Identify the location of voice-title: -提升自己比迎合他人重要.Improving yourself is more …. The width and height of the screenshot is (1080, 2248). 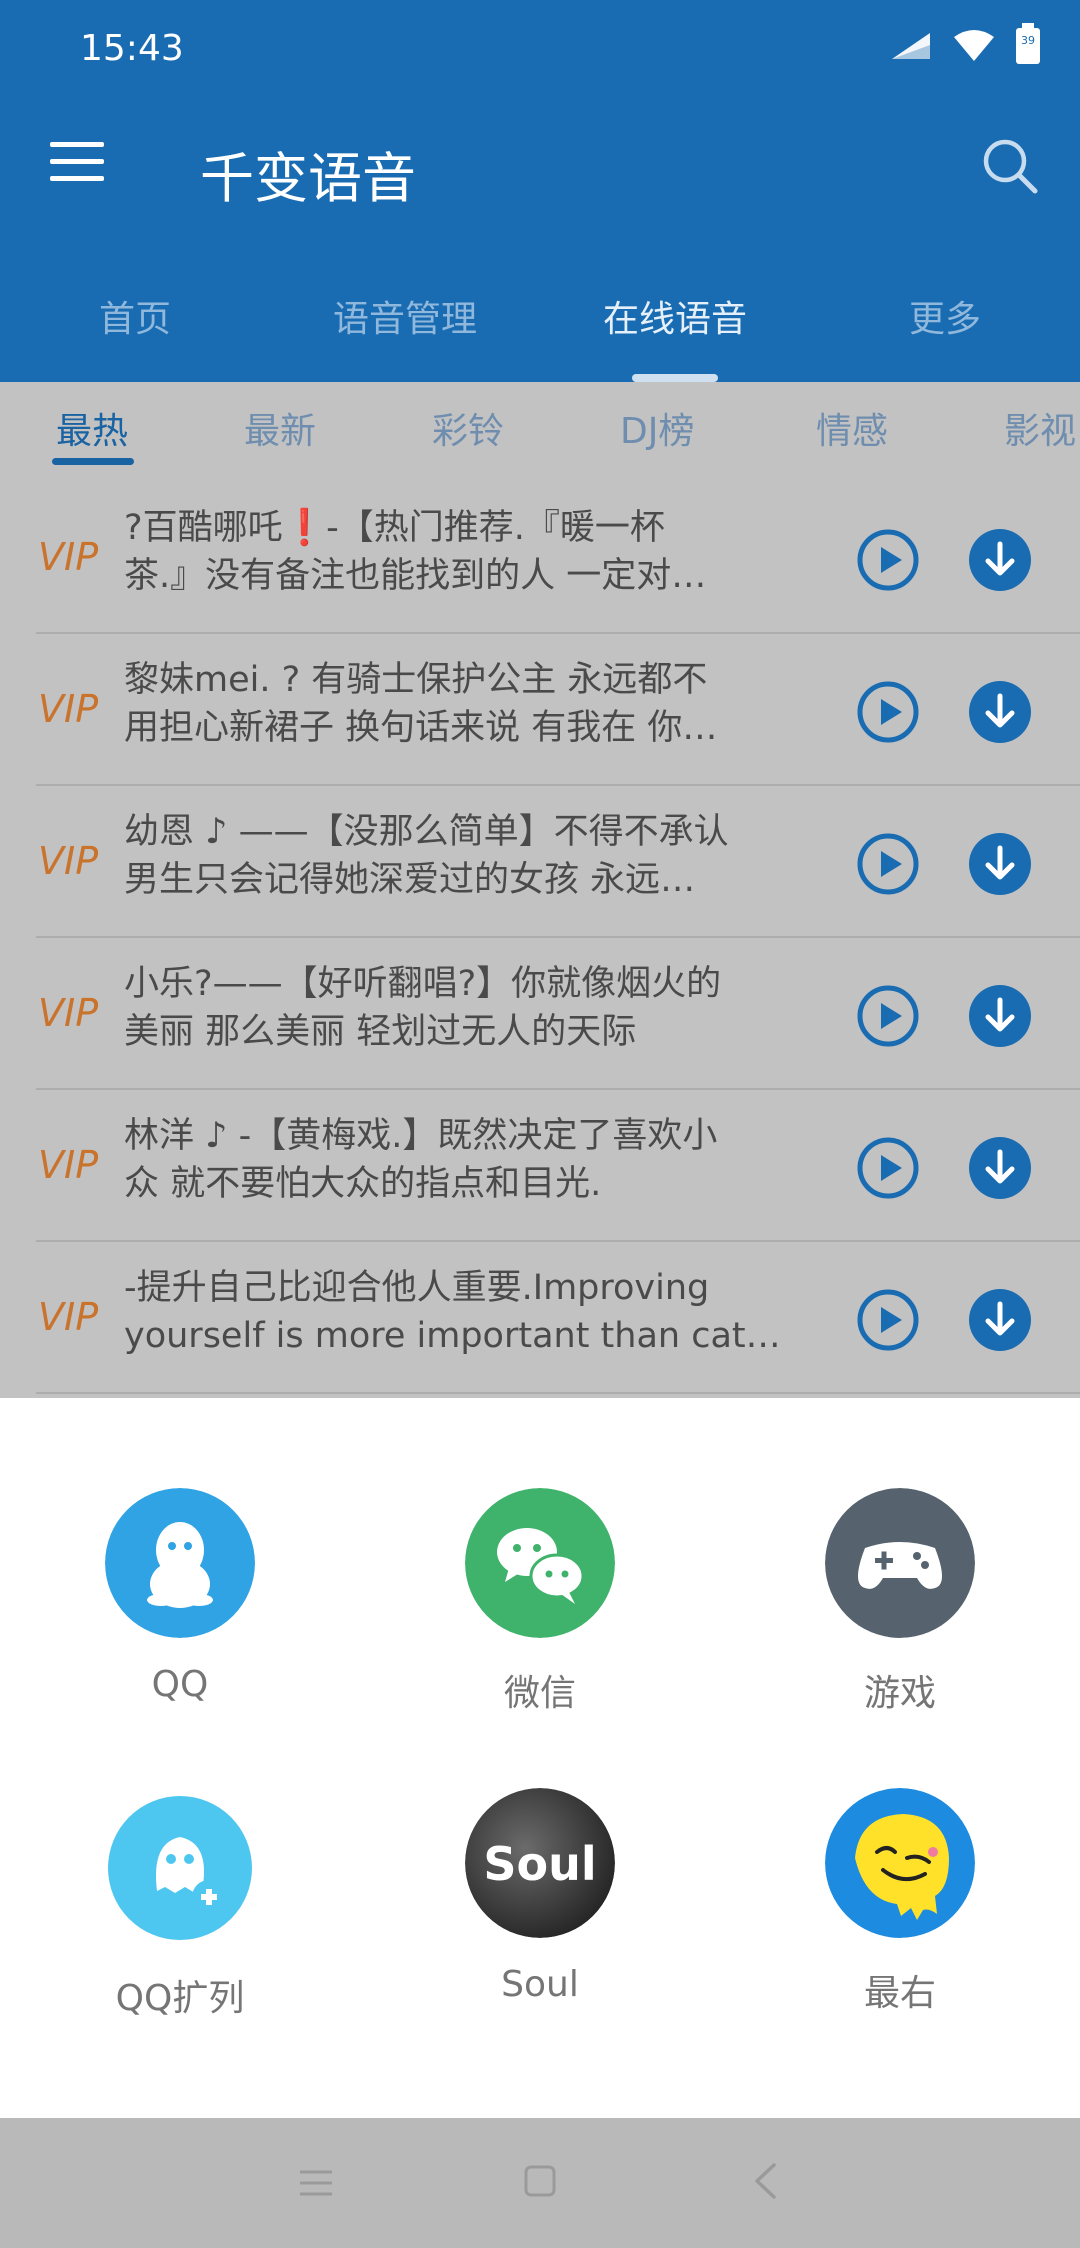
(452, 1312).